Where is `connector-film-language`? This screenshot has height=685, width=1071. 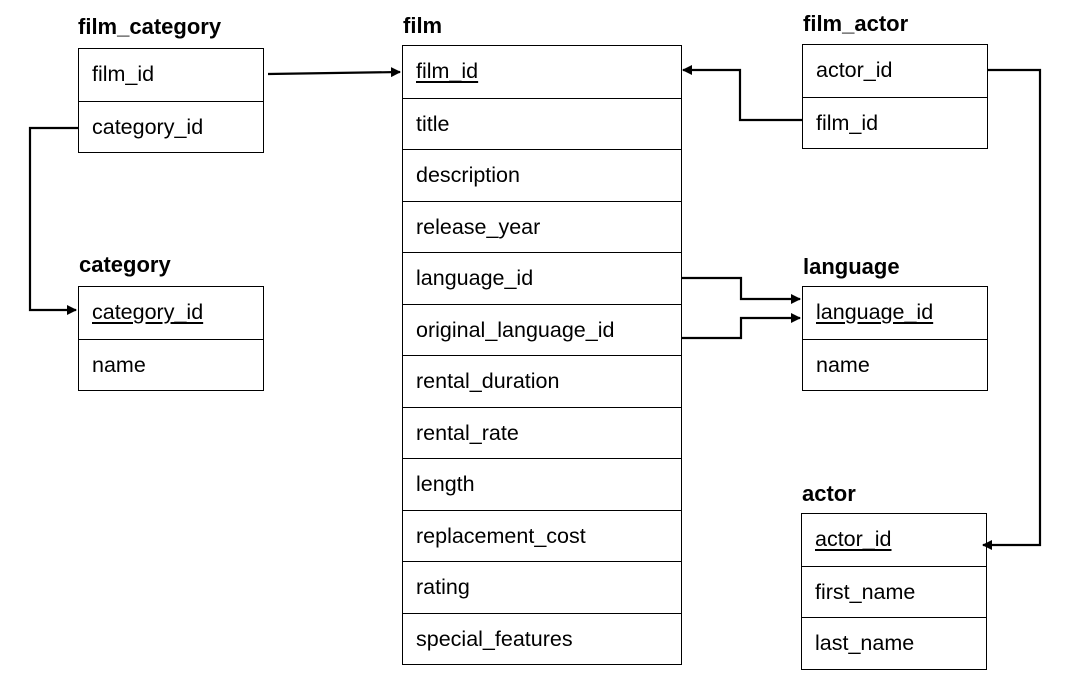 connector-film-language is located at coordinates (741, 290).